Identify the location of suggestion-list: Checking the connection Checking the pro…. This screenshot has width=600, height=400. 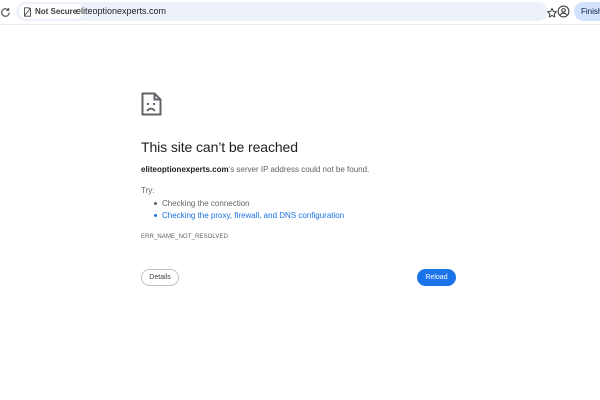
(248, 211).